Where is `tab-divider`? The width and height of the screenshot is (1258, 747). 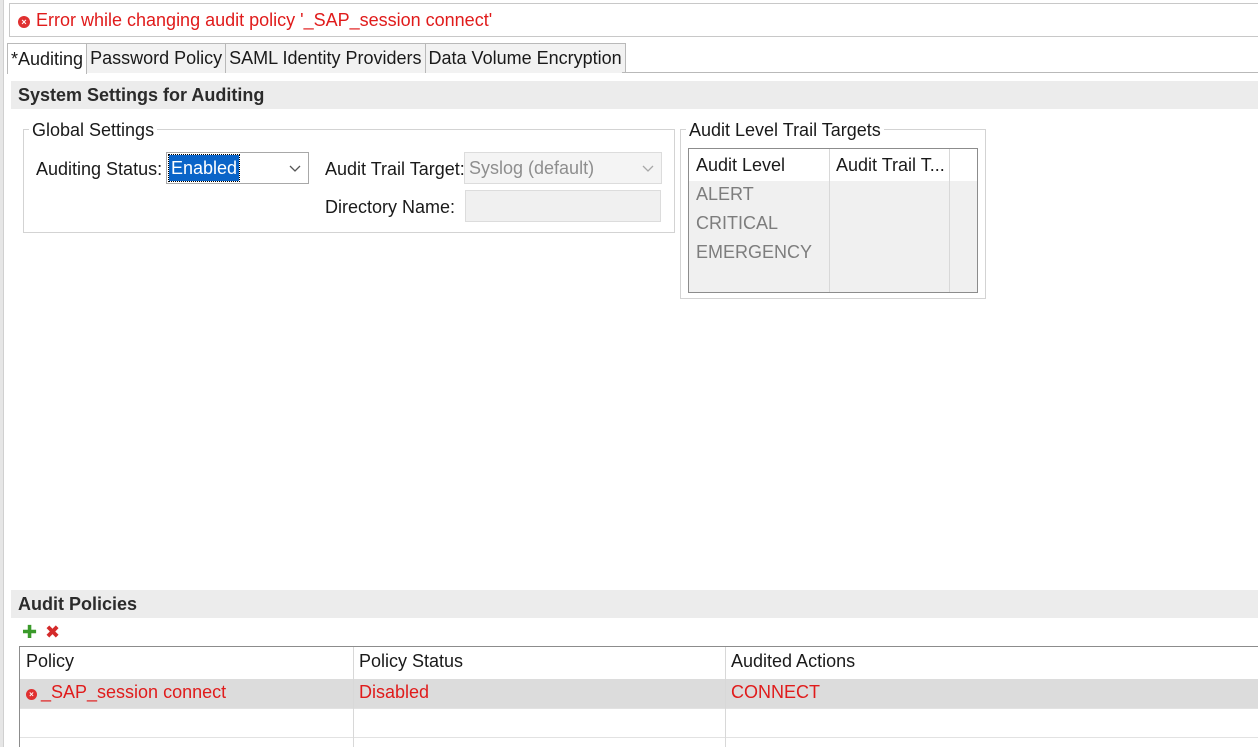
tab-divider is located at coordinates (940, 72).